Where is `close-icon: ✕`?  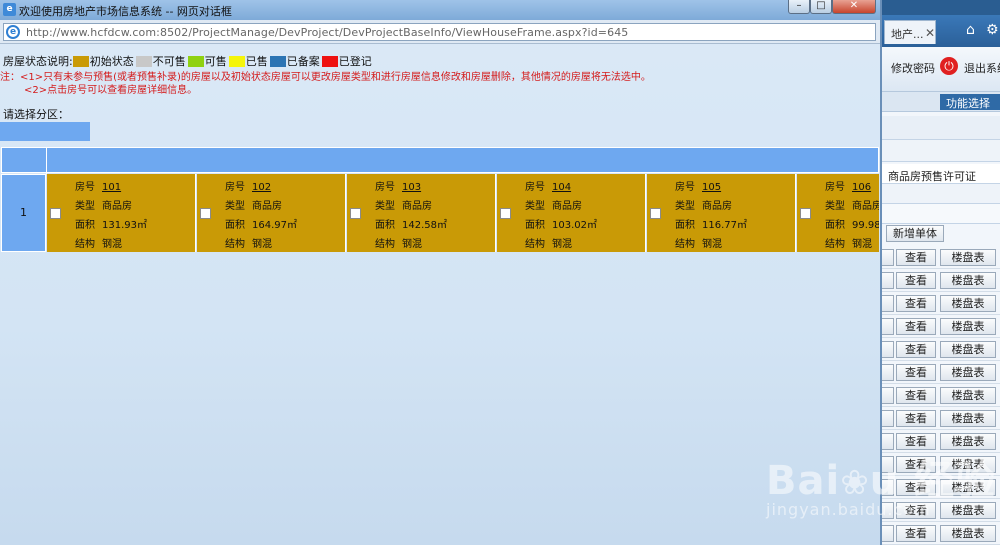
close-icon: ✕ is located at coordinates (930, 33).